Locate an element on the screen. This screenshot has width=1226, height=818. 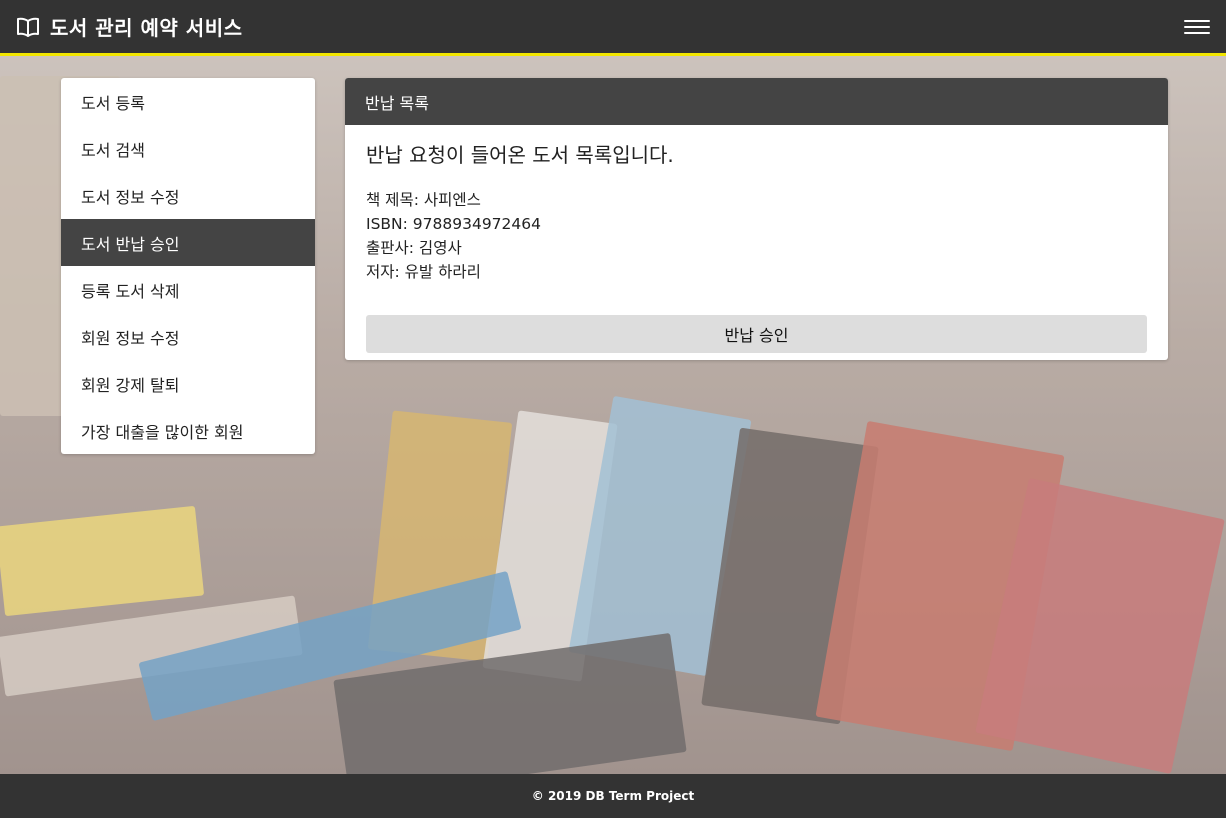
sidebar-item-member-edit: 회원 정보 수정 is located at coordinates (188, 336).